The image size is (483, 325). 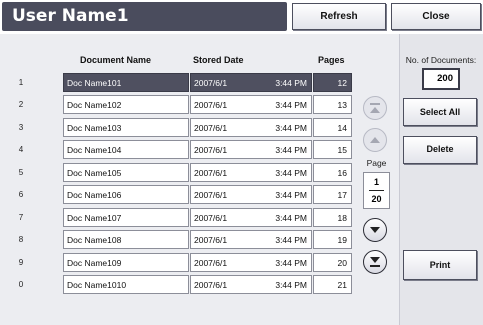 I want to click on row-index: 9, so click(x=21, y=262).